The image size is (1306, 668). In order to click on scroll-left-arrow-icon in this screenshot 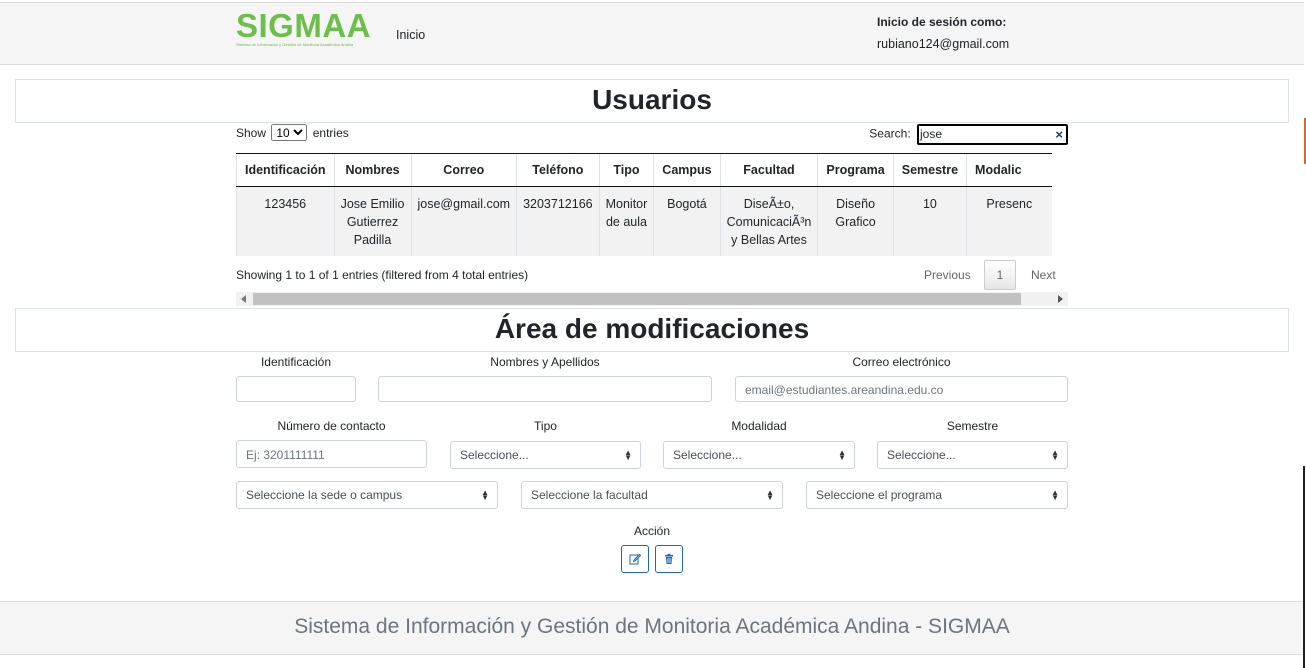, I will do `click(243, 299)`.